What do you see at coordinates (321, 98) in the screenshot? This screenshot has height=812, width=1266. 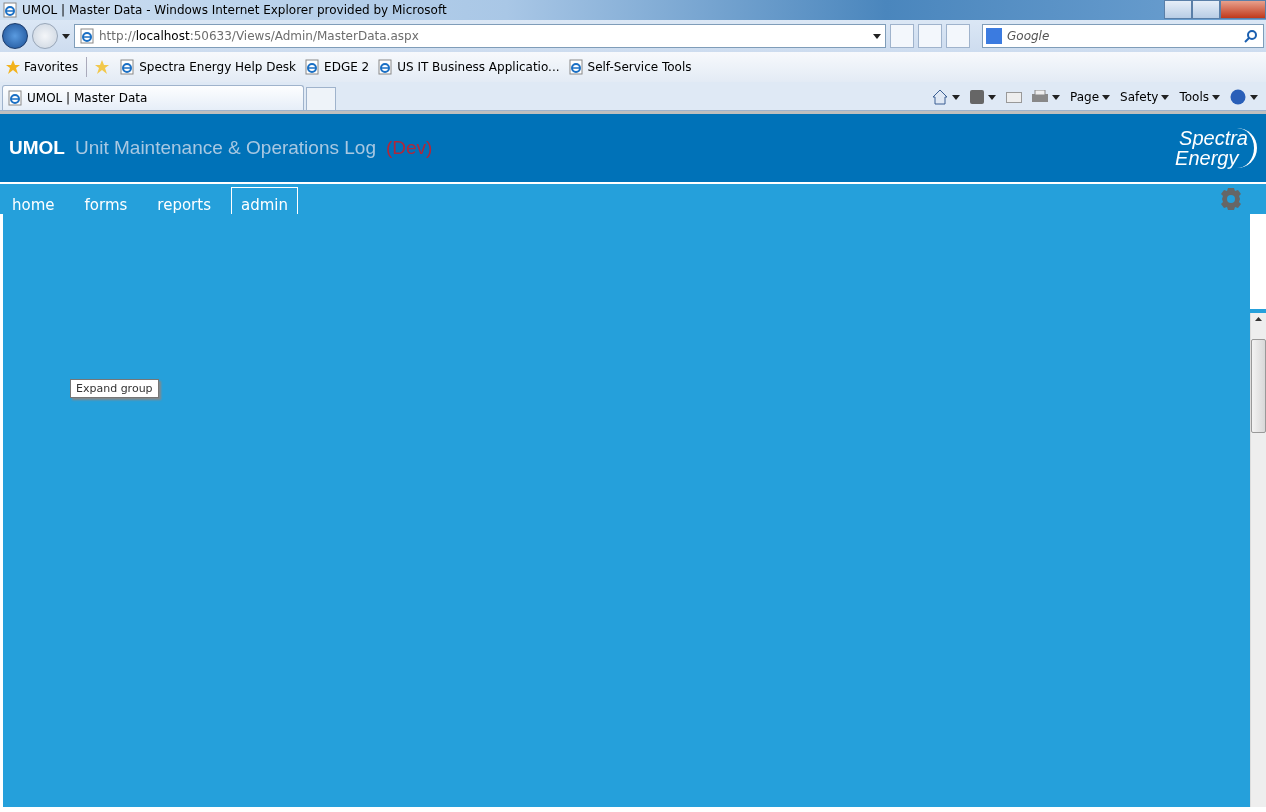 I see `new-tab-button` at bounding box center [321, 98].